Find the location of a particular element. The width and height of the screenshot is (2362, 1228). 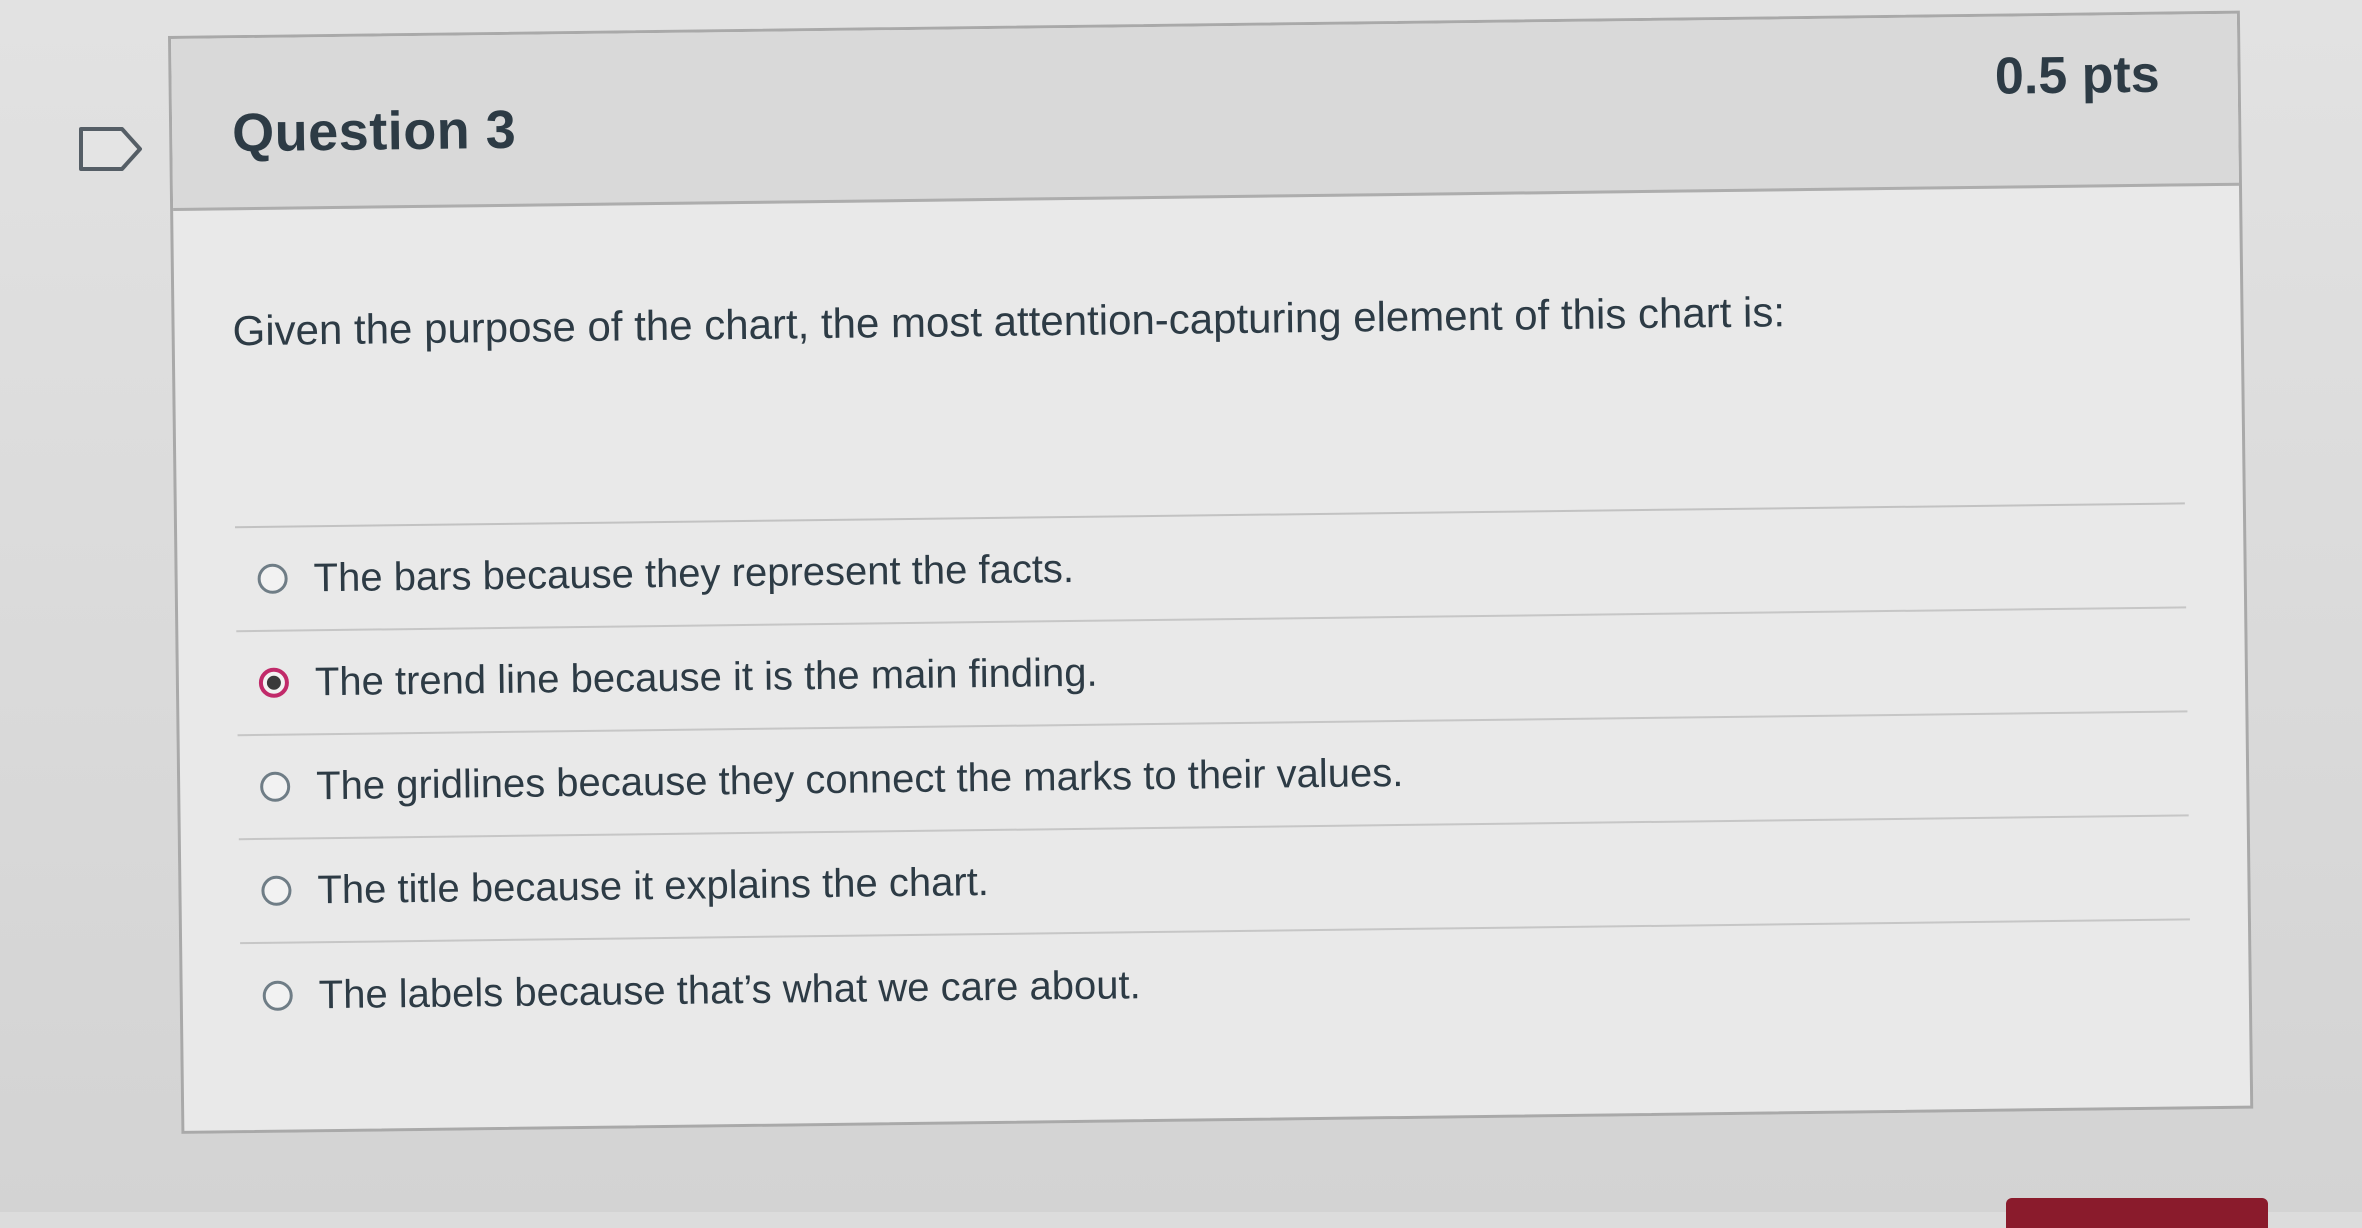

next-button is located at coordinates (2137, 1213).